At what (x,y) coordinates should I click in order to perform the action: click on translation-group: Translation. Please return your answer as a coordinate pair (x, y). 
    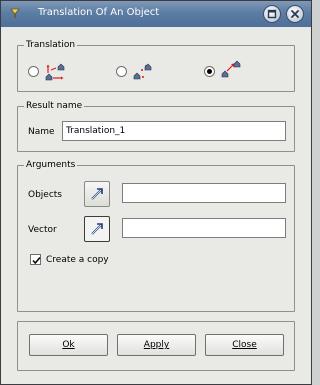
    Looking at the image, I should click on (156, 65).